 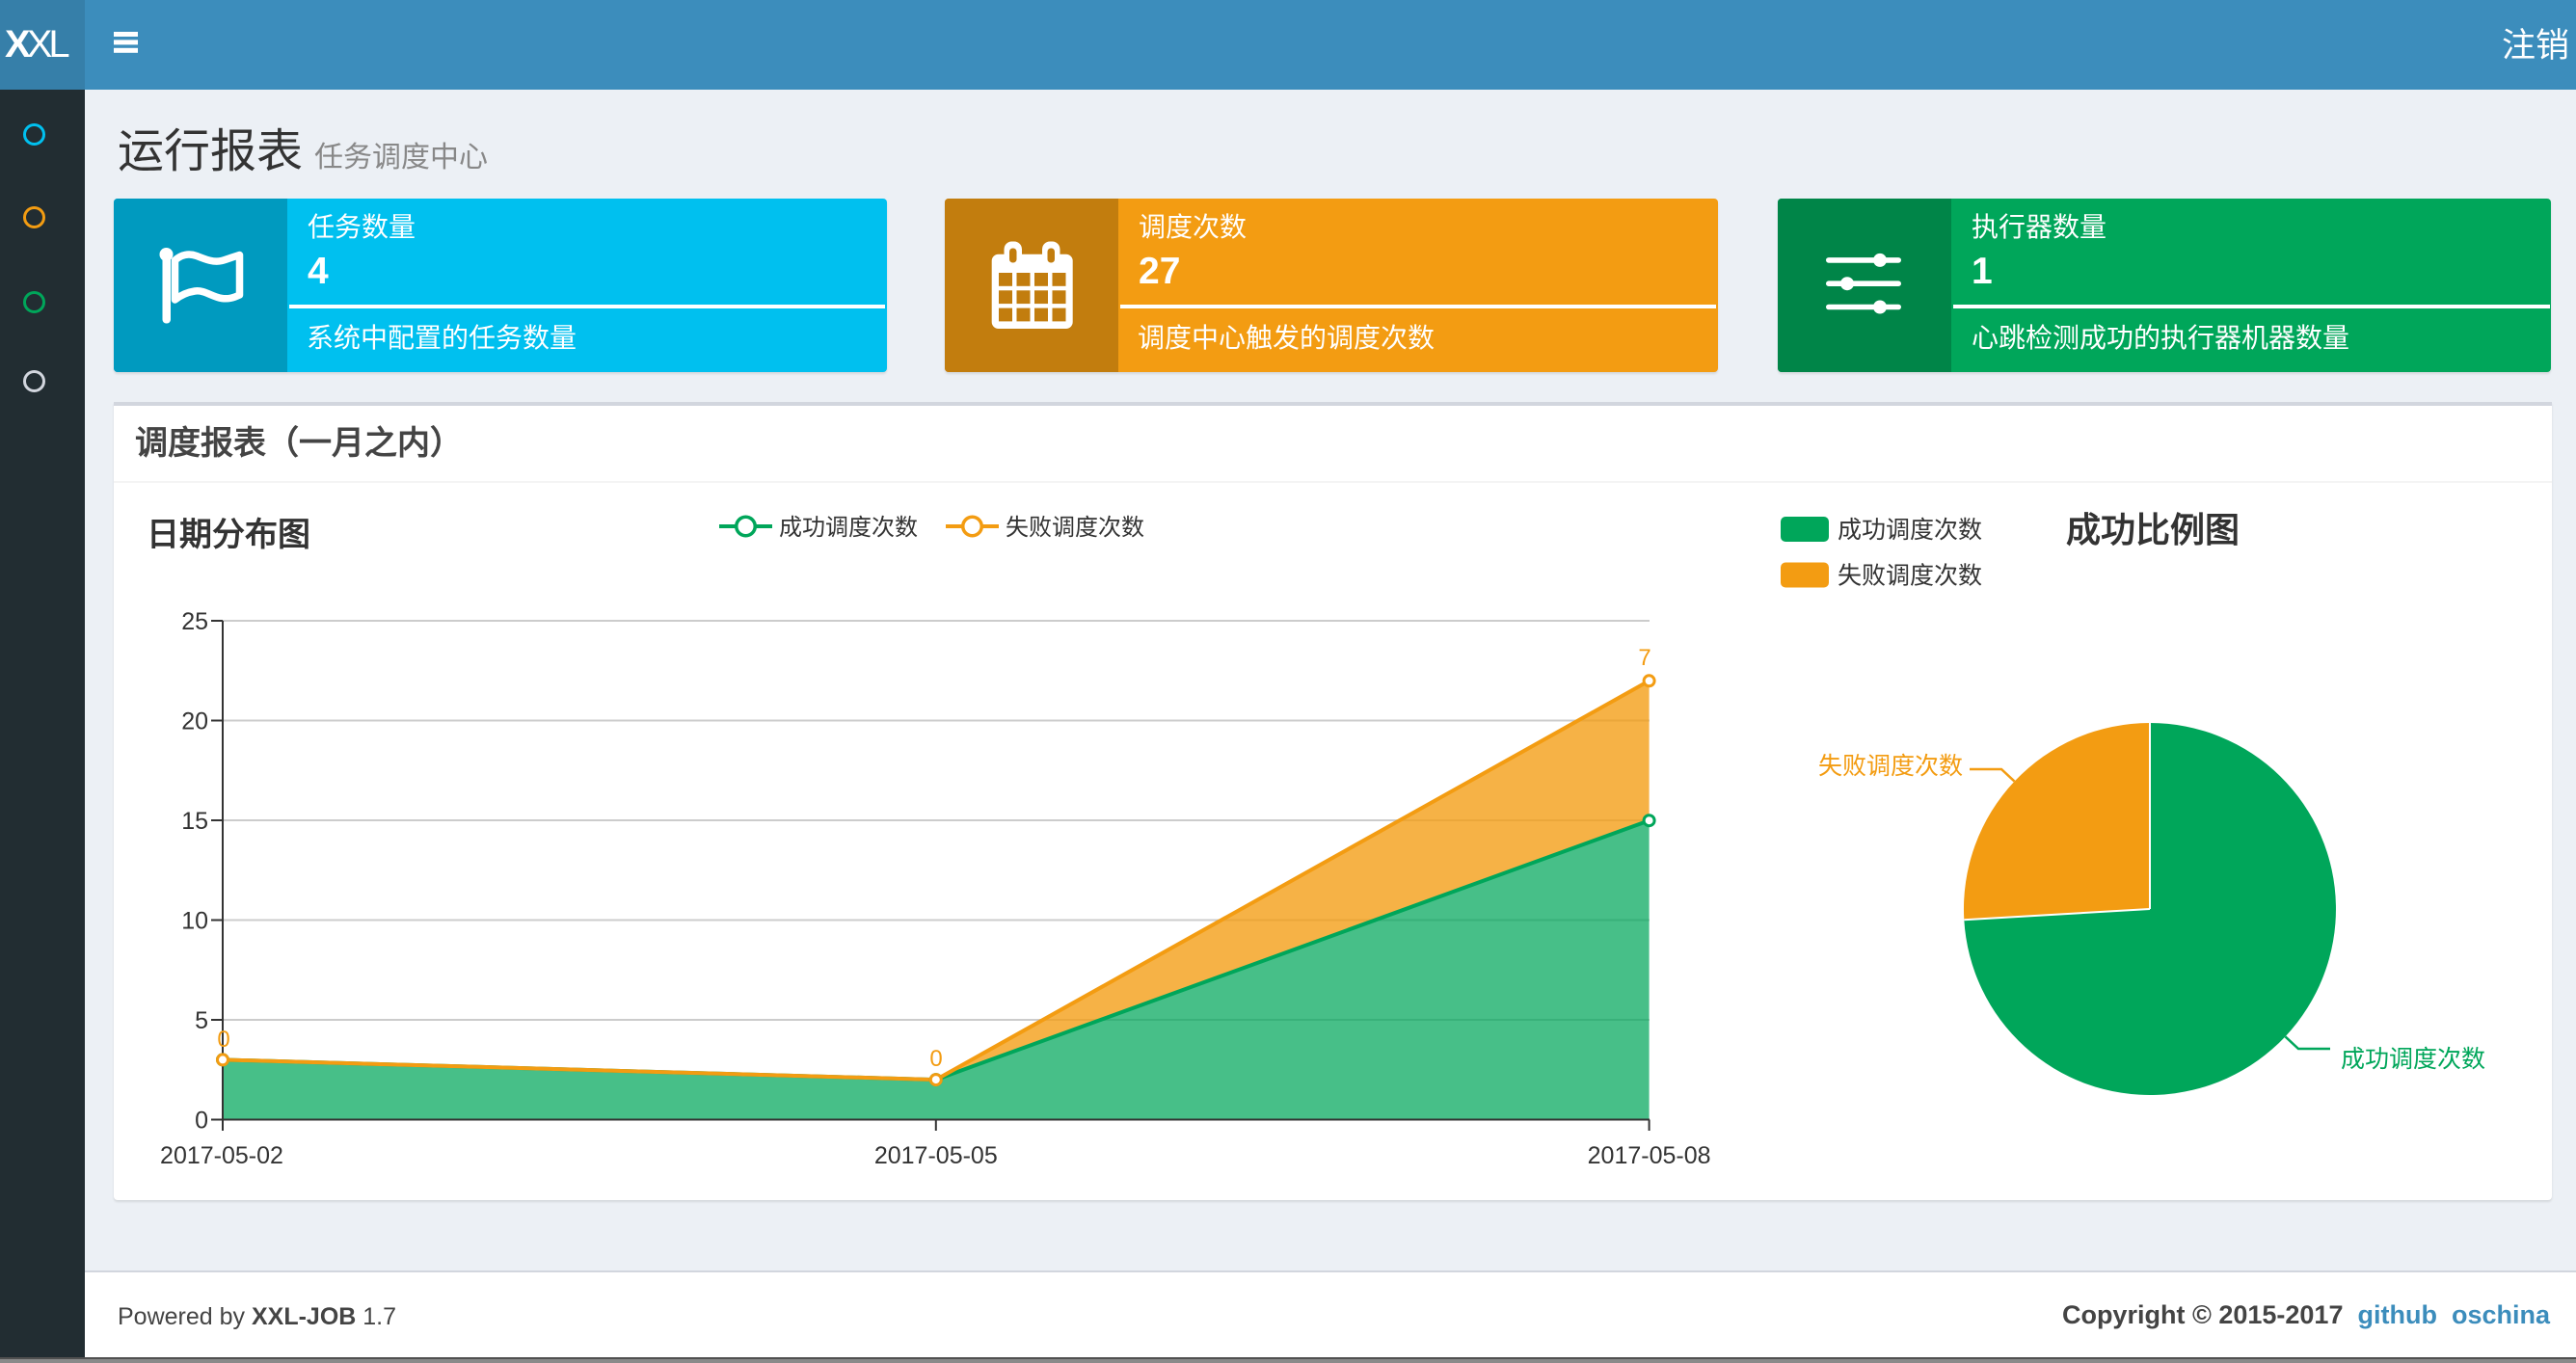 I want to click on svg-text: 日期分布图, so click(x=229, y=535).